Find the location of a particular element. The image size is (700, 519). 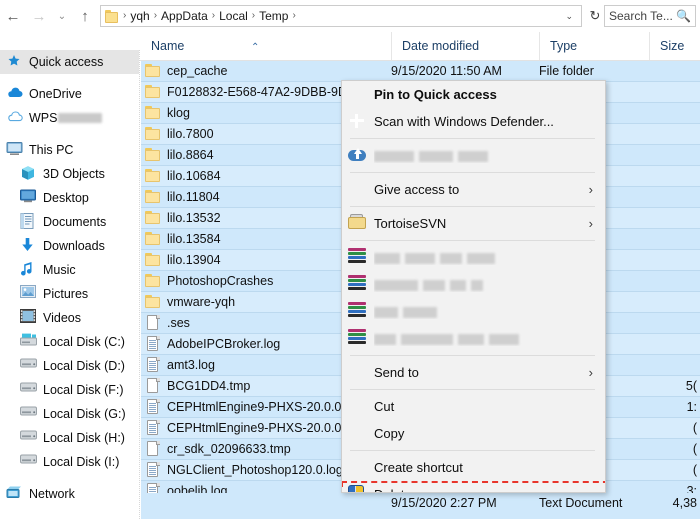

cell-size: 4,38 is located at coordinates (684, 503).